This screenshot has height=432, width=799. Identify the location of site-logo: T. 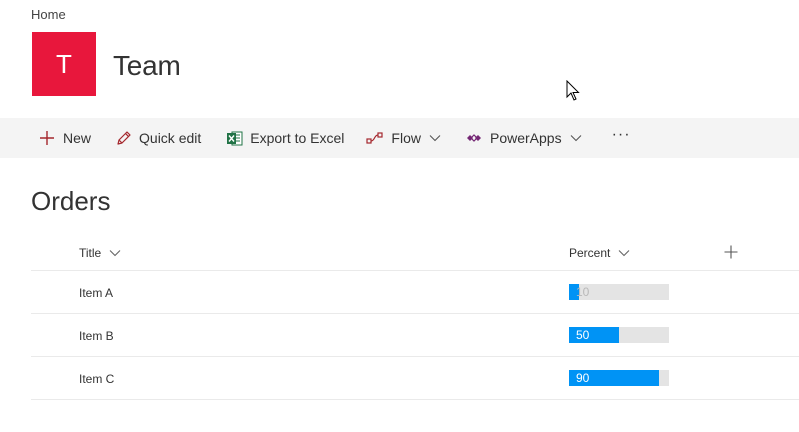
(64, 64).